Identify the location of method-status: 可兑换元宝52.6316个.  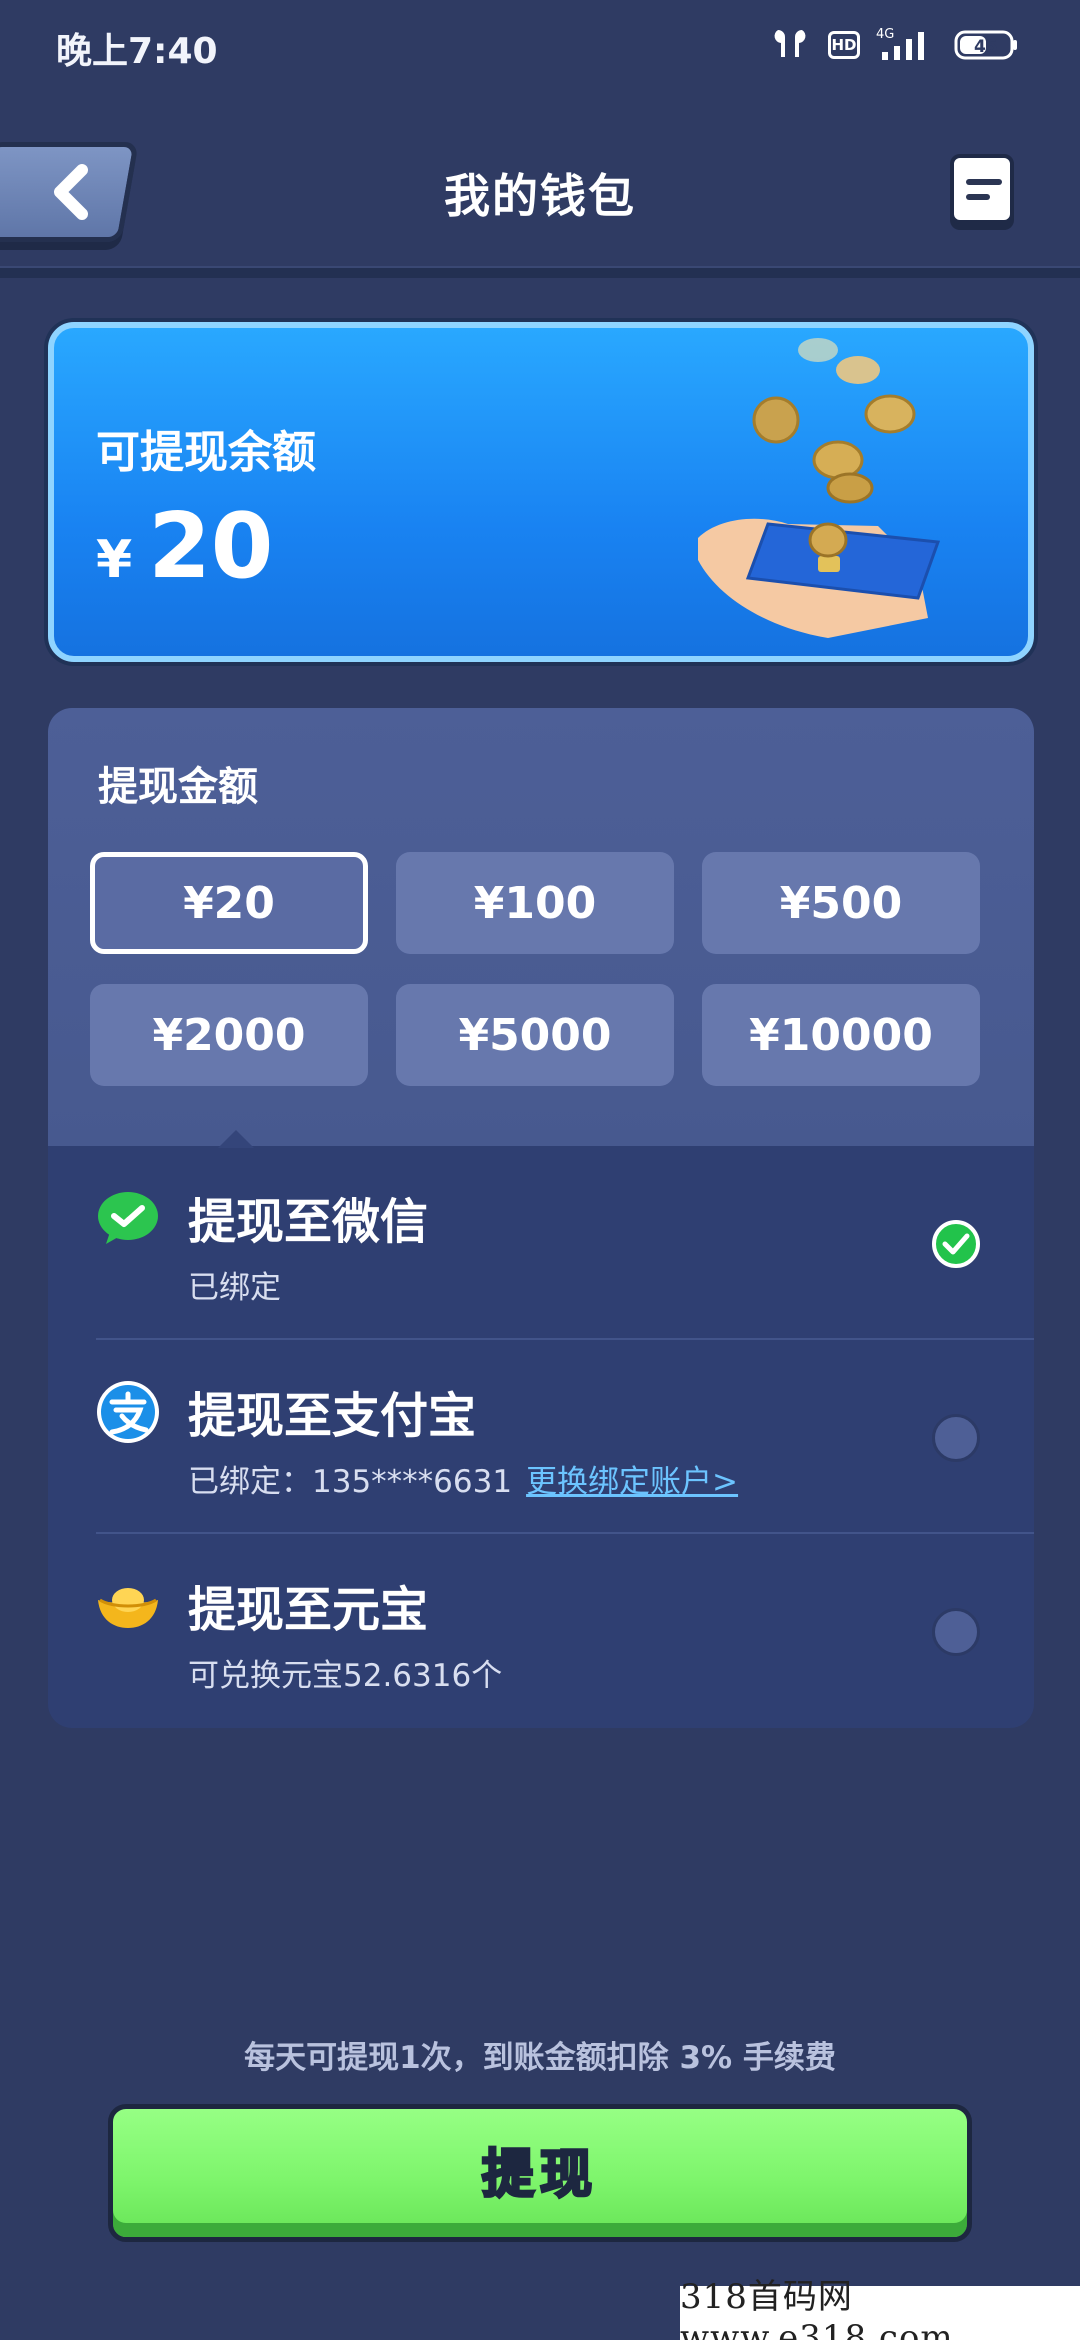
(345, 1676).